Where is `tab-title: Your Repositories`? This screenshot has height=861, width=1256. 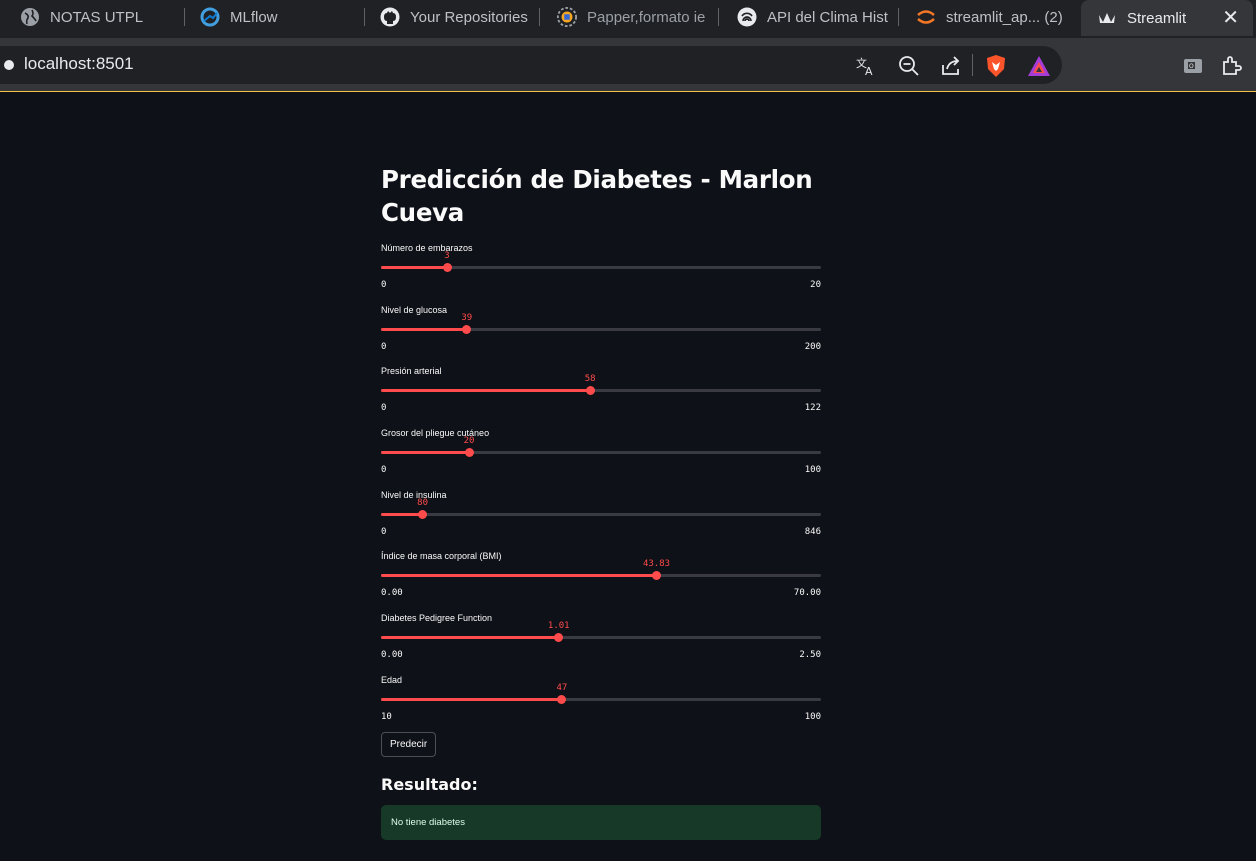 tab-title: Your Repositories is located at coordinates (469, 17).